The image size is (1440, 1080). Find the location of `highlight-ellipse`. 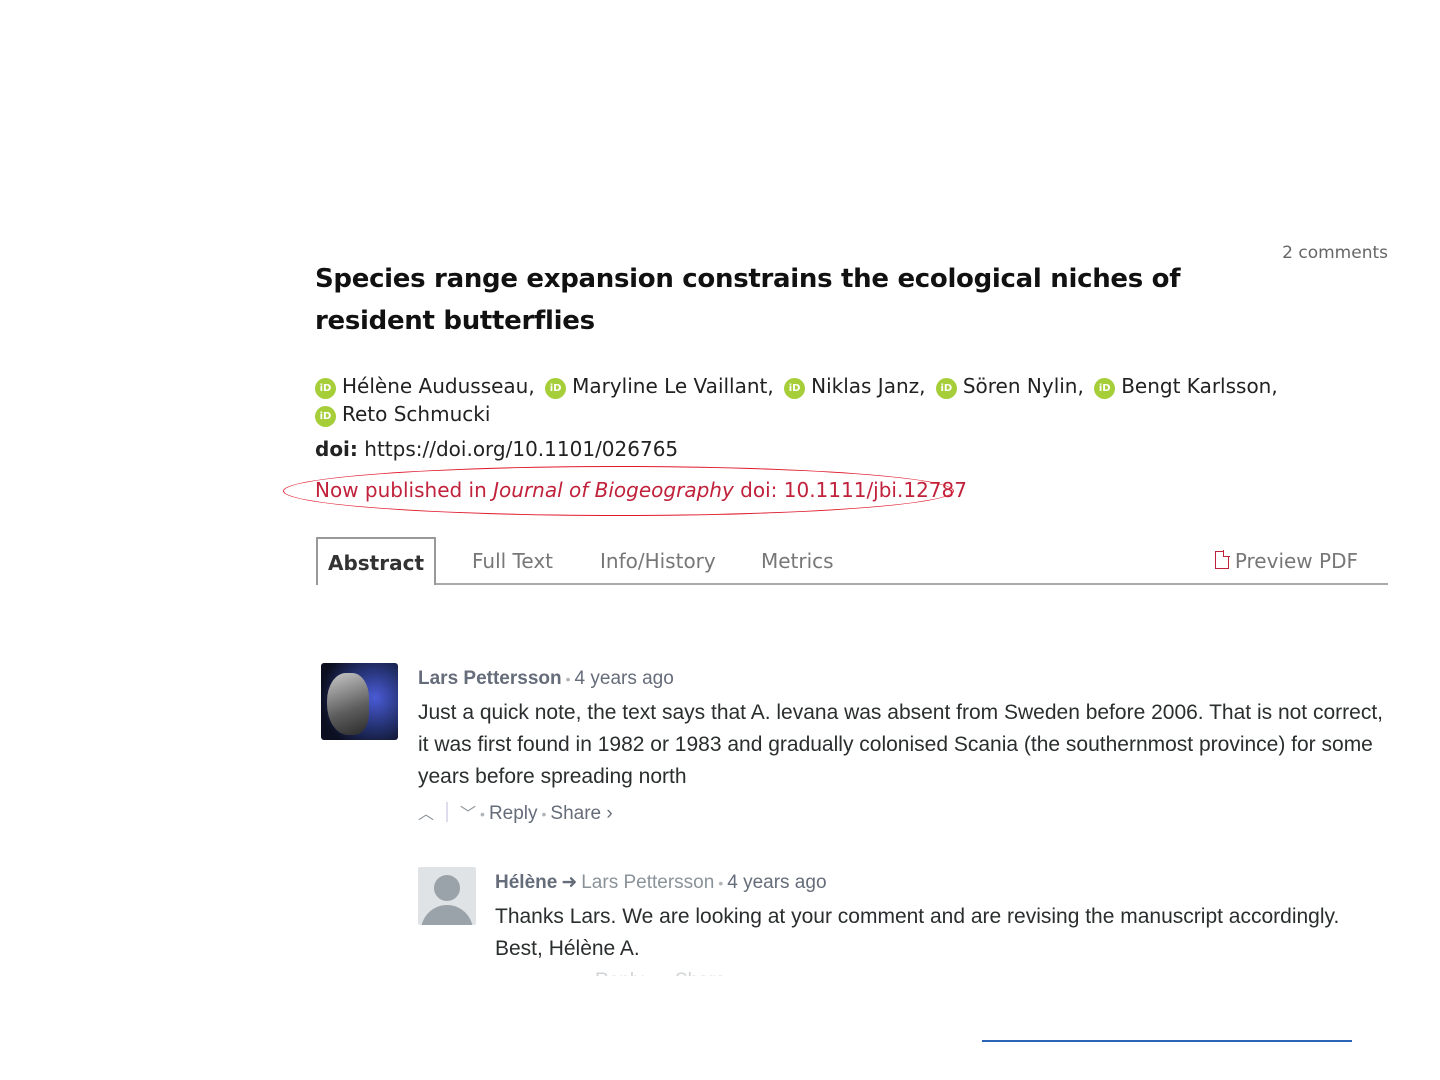

highlight-ellipse is located at coordinates (618, 491).